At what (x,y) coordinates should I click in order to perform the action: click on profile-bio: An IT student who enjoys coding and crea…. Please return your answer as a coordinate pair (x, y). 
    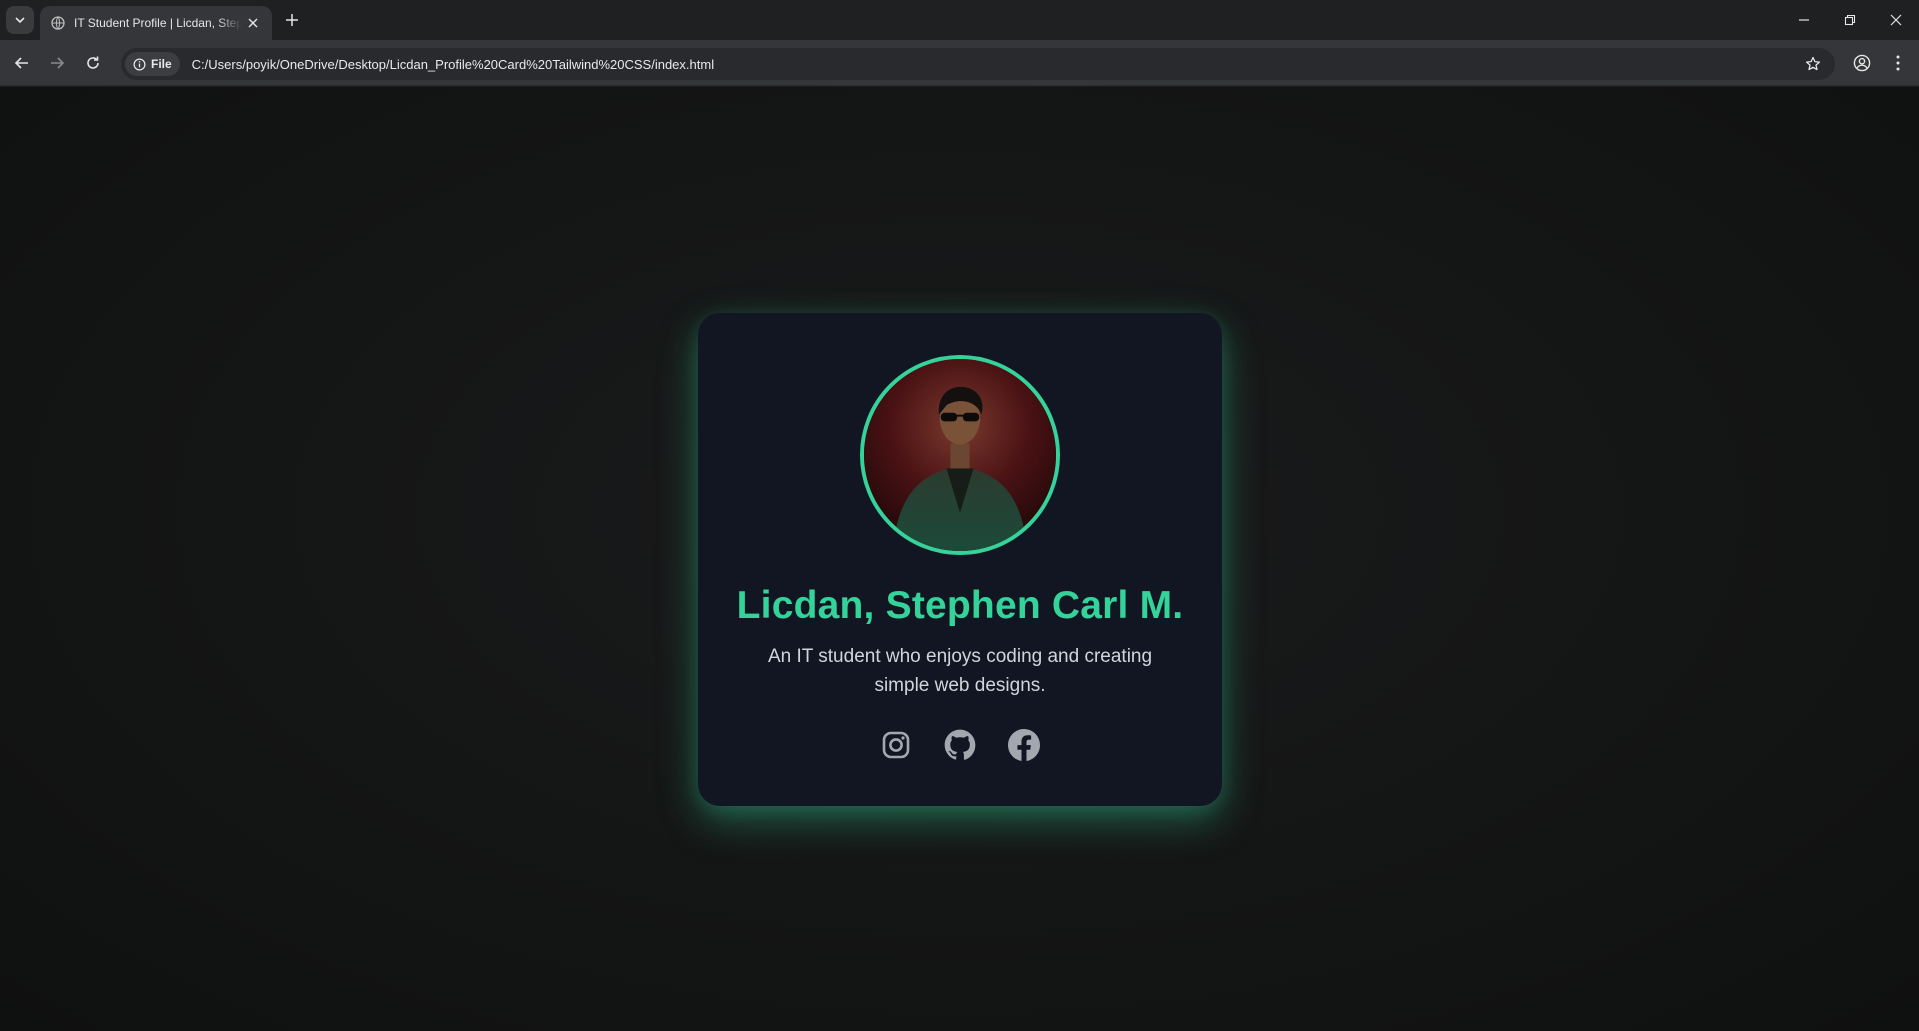
    Looking at the image, I should click on (960, 671).